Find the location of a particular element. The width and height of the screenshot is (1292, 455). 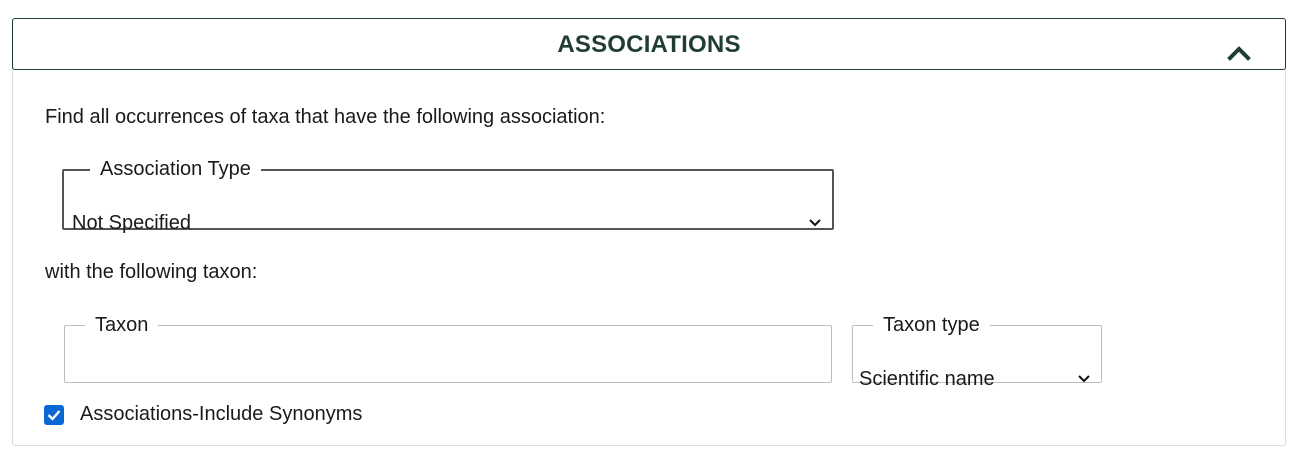

taxon-input is located at coordinates (448, 380).